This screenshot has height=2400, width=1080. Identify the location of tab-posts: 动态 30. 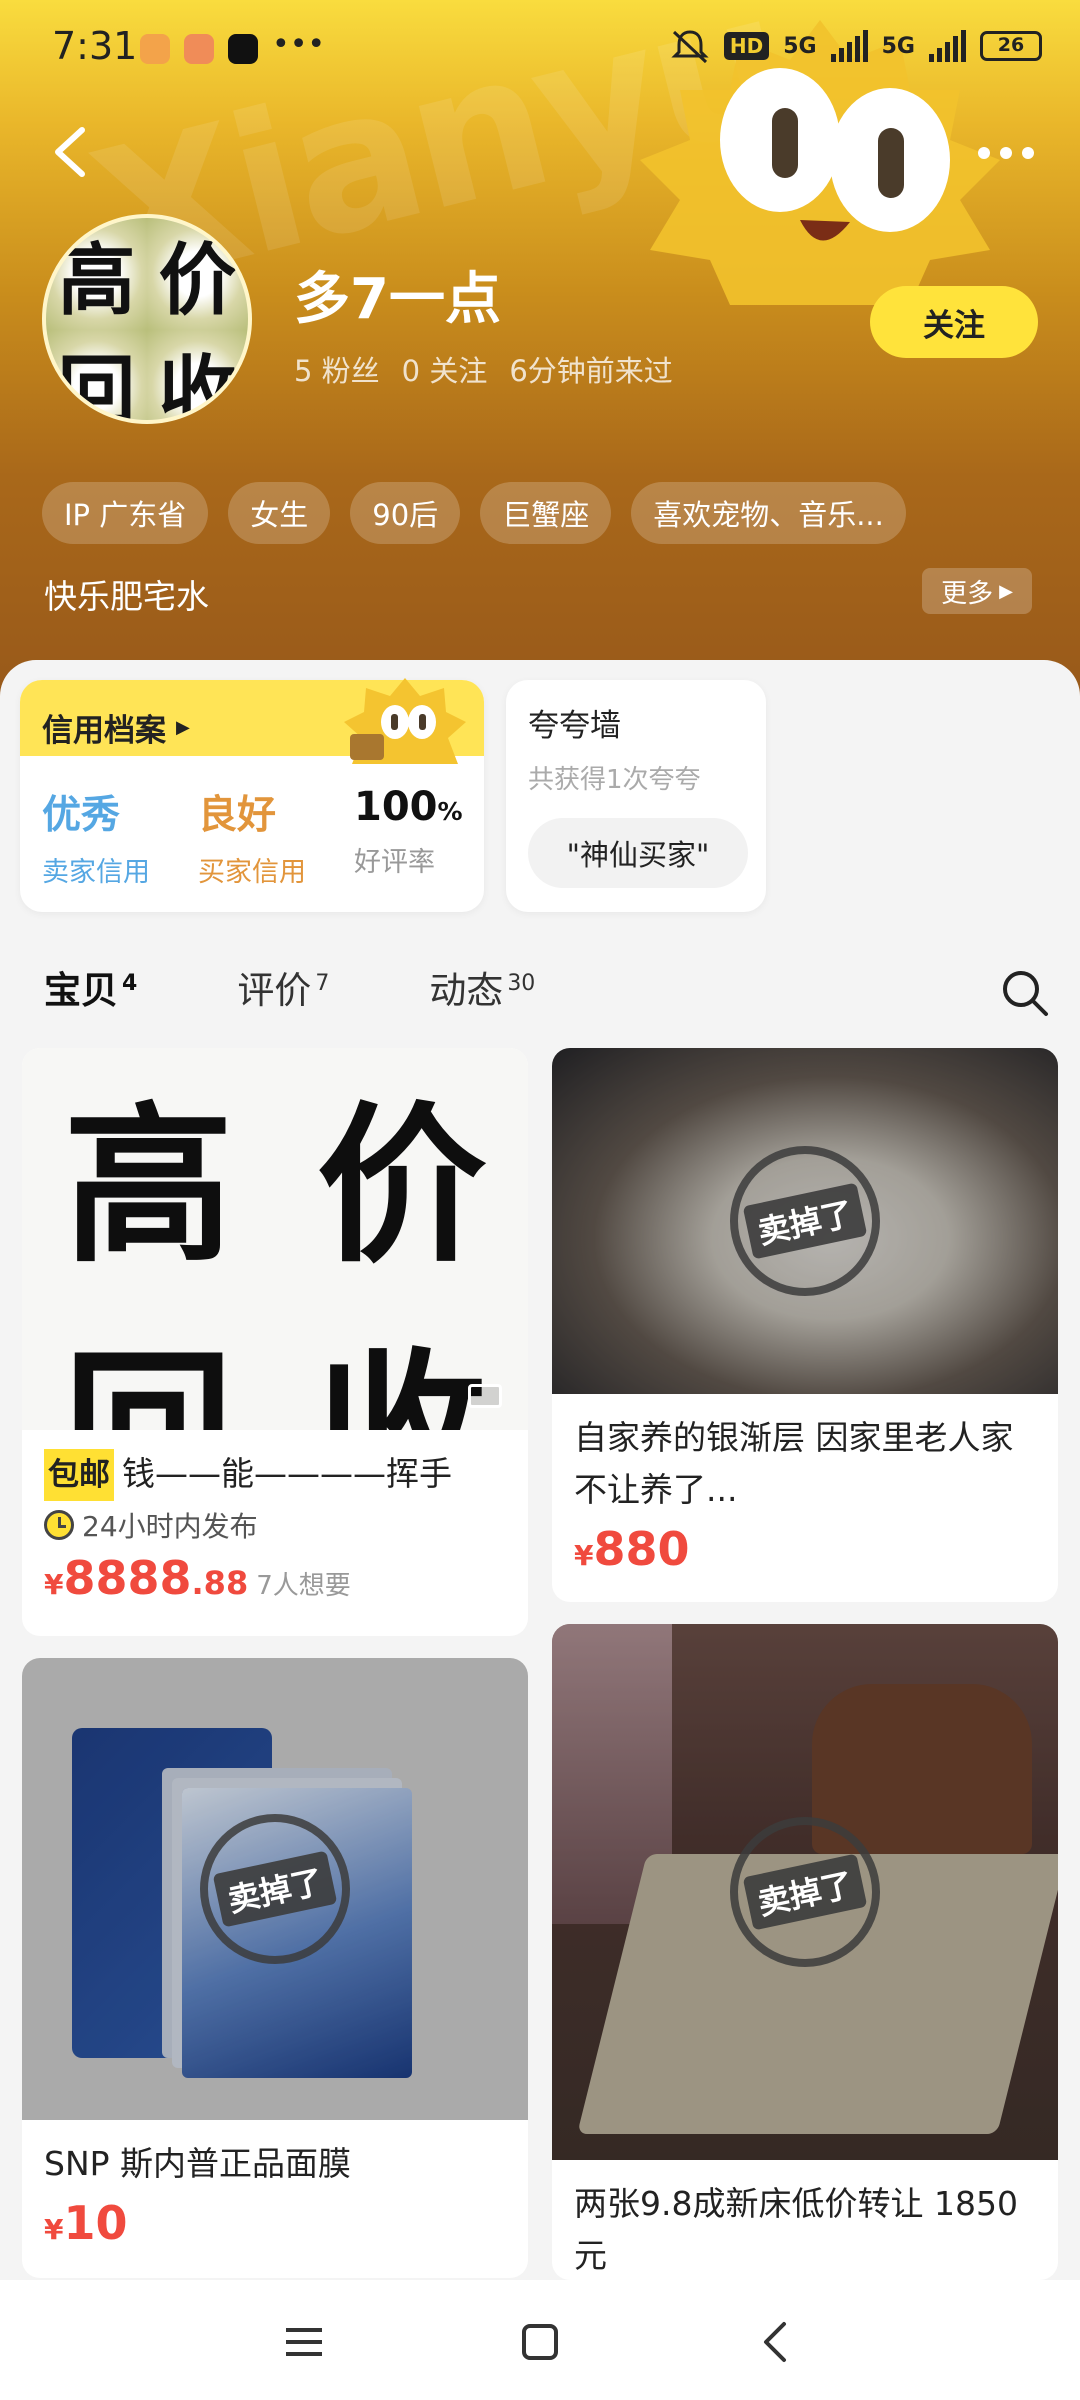
(482, 987).